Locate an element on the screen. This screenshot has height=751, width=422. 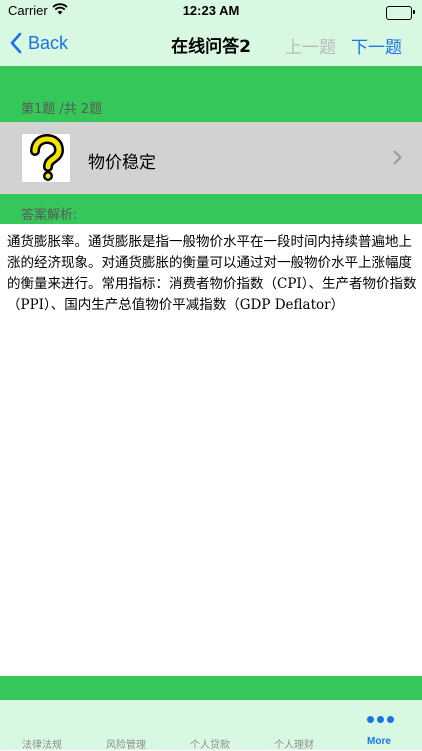
next-question-button: 下一题 is located at coordinates (376, 45).